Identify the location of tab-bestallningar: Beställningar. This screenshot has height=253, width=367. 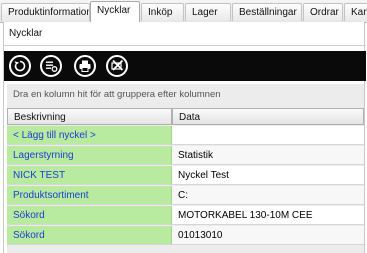
(267, 12).